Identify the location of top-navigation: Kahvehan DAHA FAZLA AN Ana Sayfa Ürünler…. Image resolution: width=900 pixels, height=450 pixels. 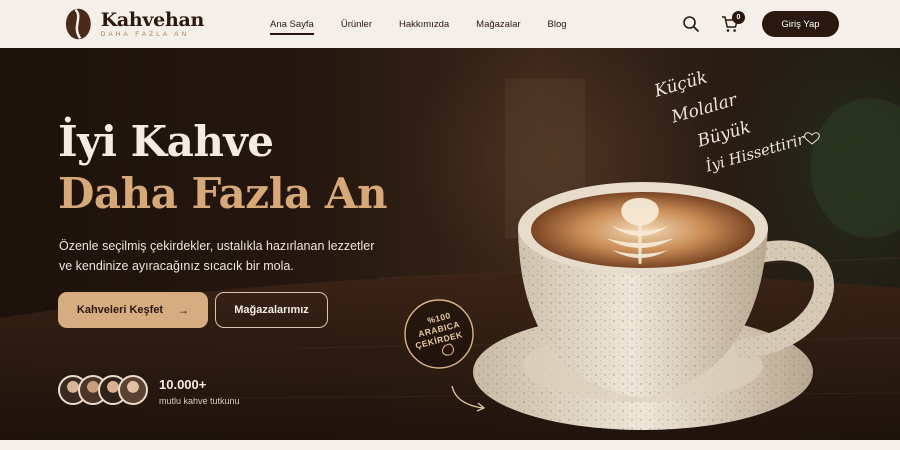
(450, 24).